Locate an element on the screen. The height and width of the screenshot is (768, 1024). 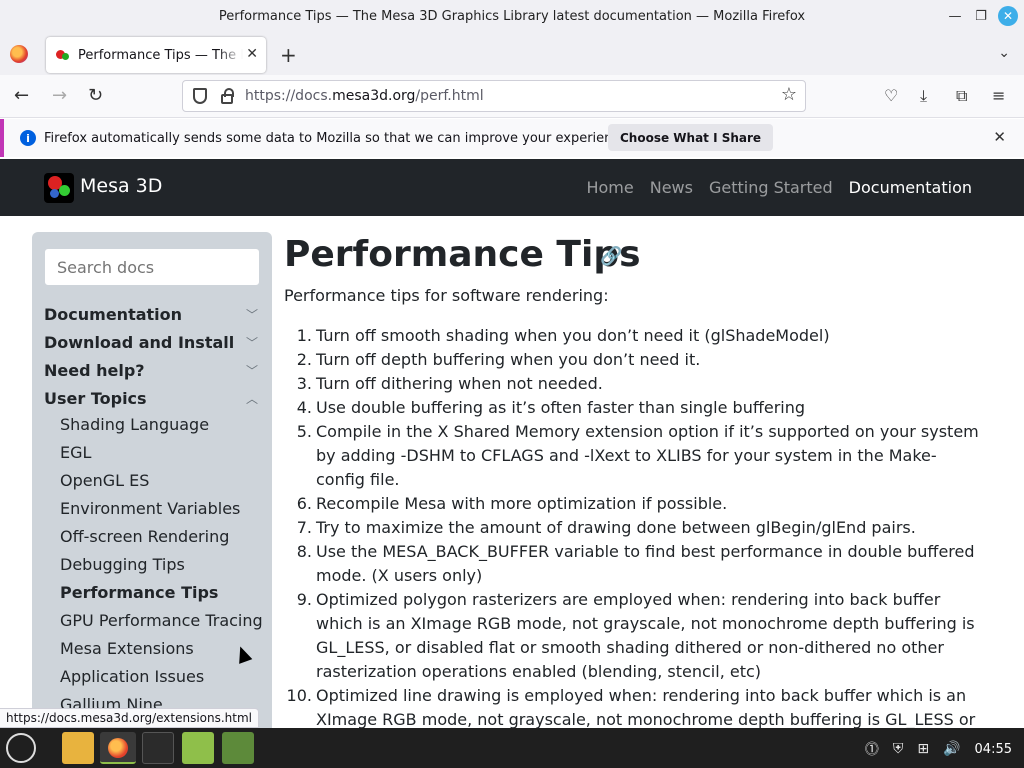
mint-menu-icon is located at coordinates (21, 748).